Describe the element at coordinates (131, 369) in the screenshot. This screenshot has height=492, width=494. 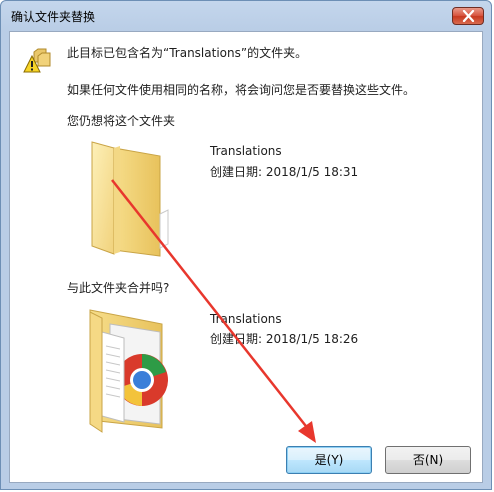
I see `new-folder-icon` at that location.